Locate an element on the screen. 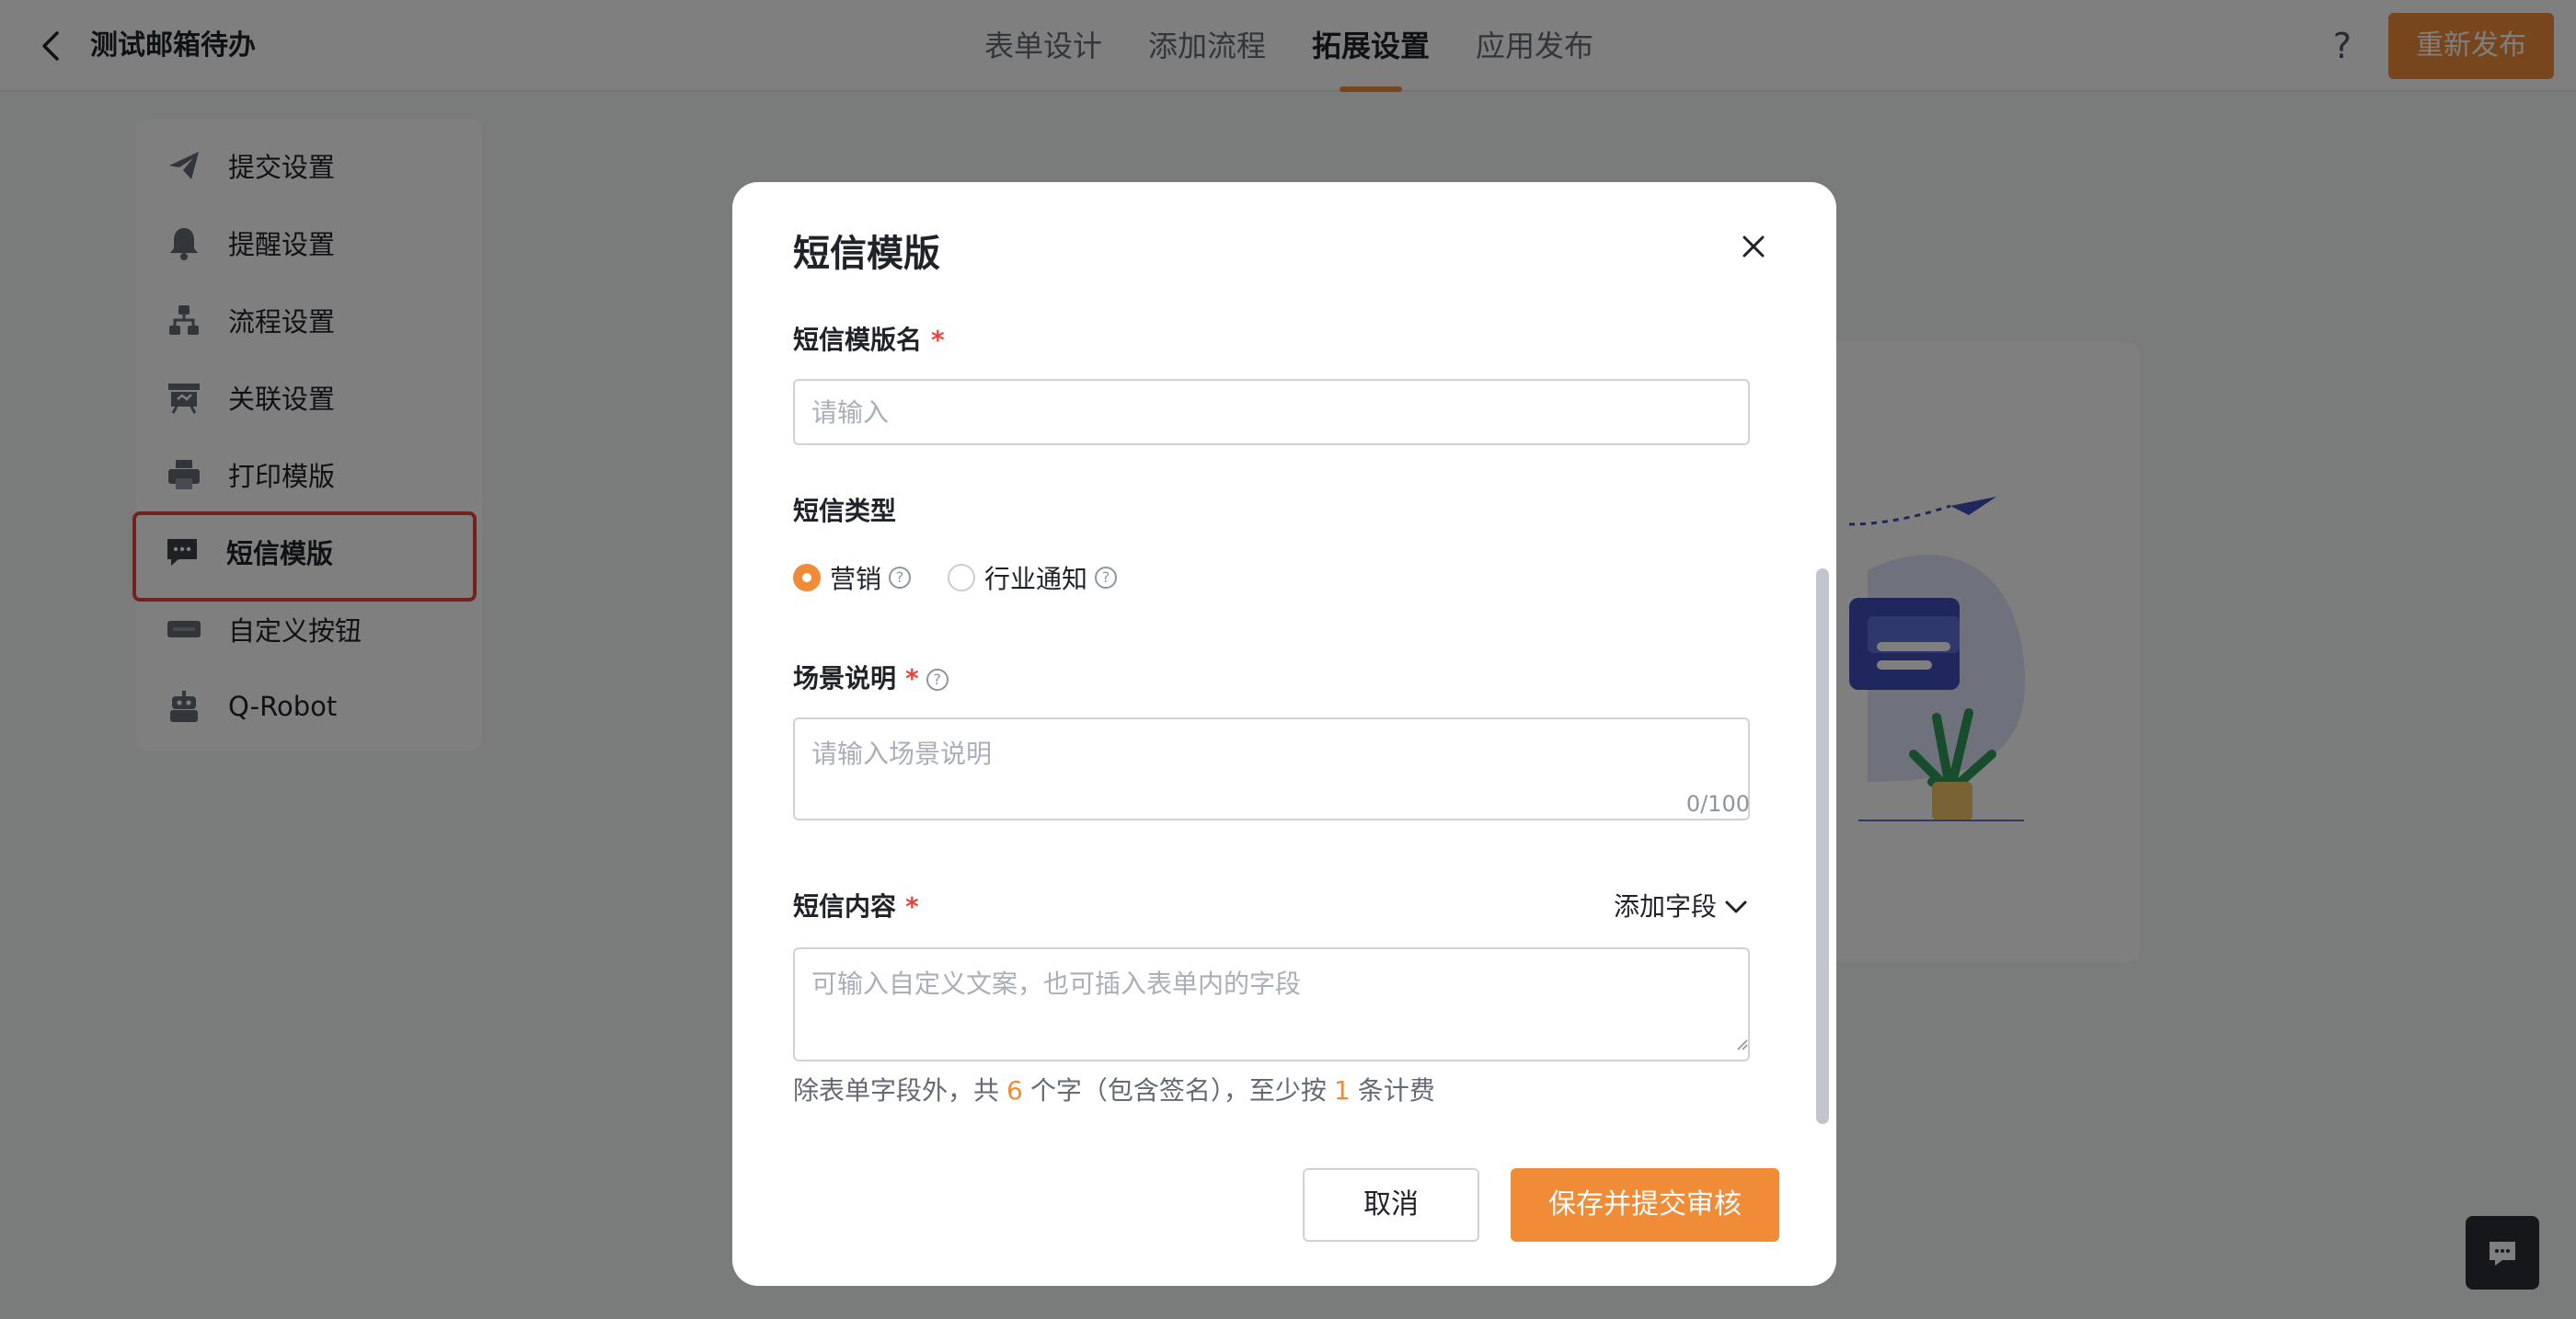 The image size is (2576, 1319). save-and-submit-button: 保存并提交审核 is located at coordinates (1645, 1205).